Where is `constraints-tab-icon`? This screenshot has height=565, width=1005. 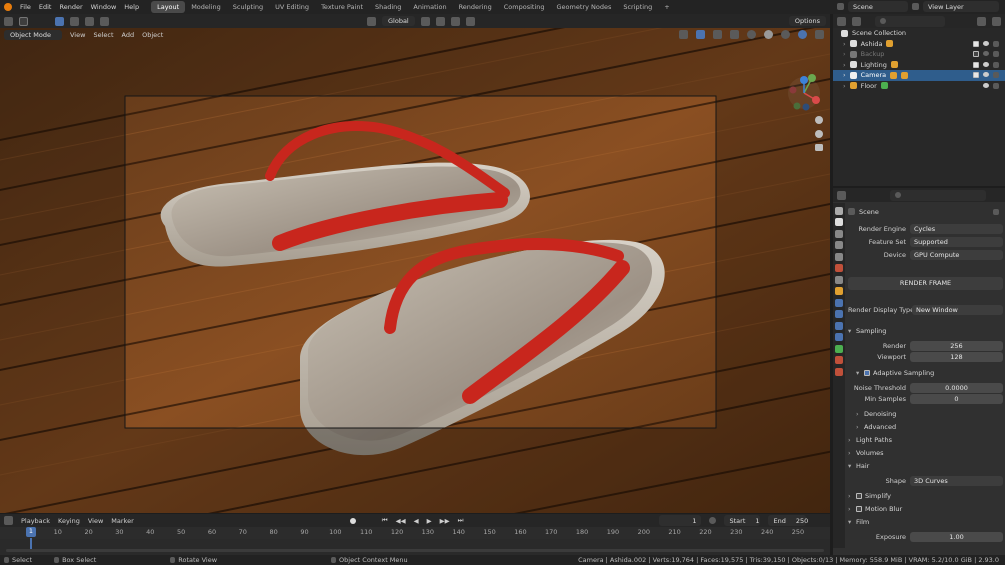 constraints-tab-icon is located at coordinates (839, 337).